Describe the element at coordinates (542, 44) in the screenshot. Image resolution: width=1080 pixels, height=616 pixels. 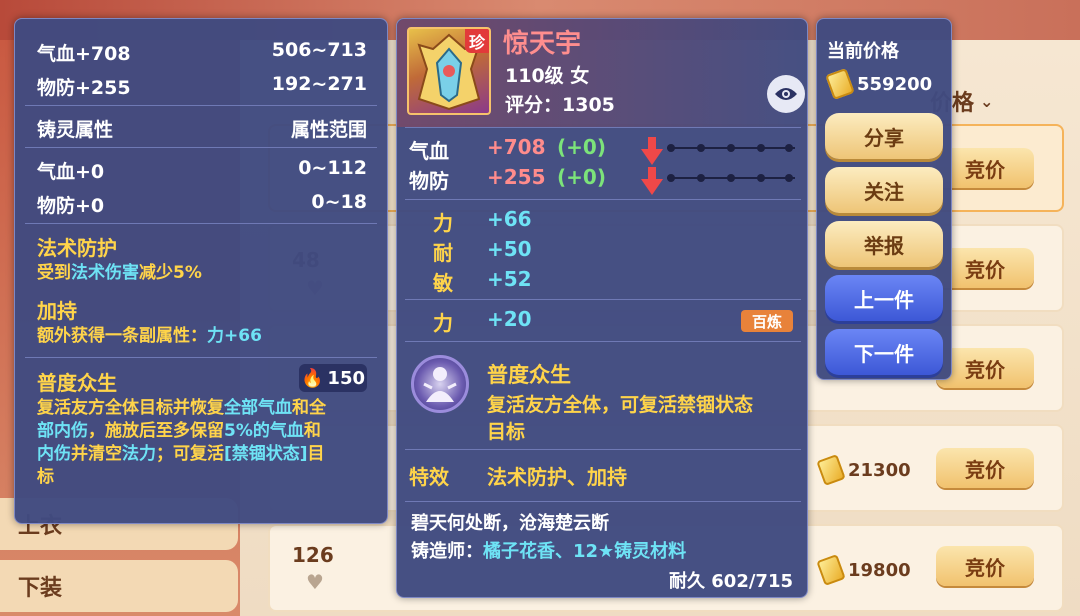
I see `item-name: 惊天宇` at that location.